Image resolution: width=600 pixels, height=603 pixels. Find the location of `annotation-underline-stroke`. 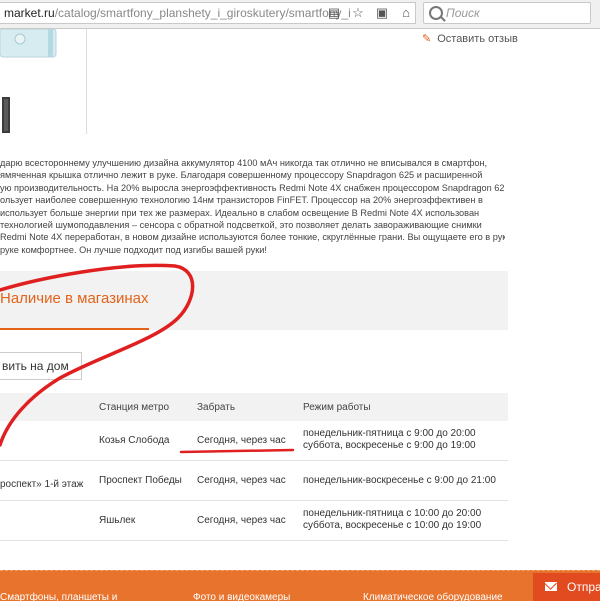

annotation-underline-stroke is located at coordinates (237, 451).